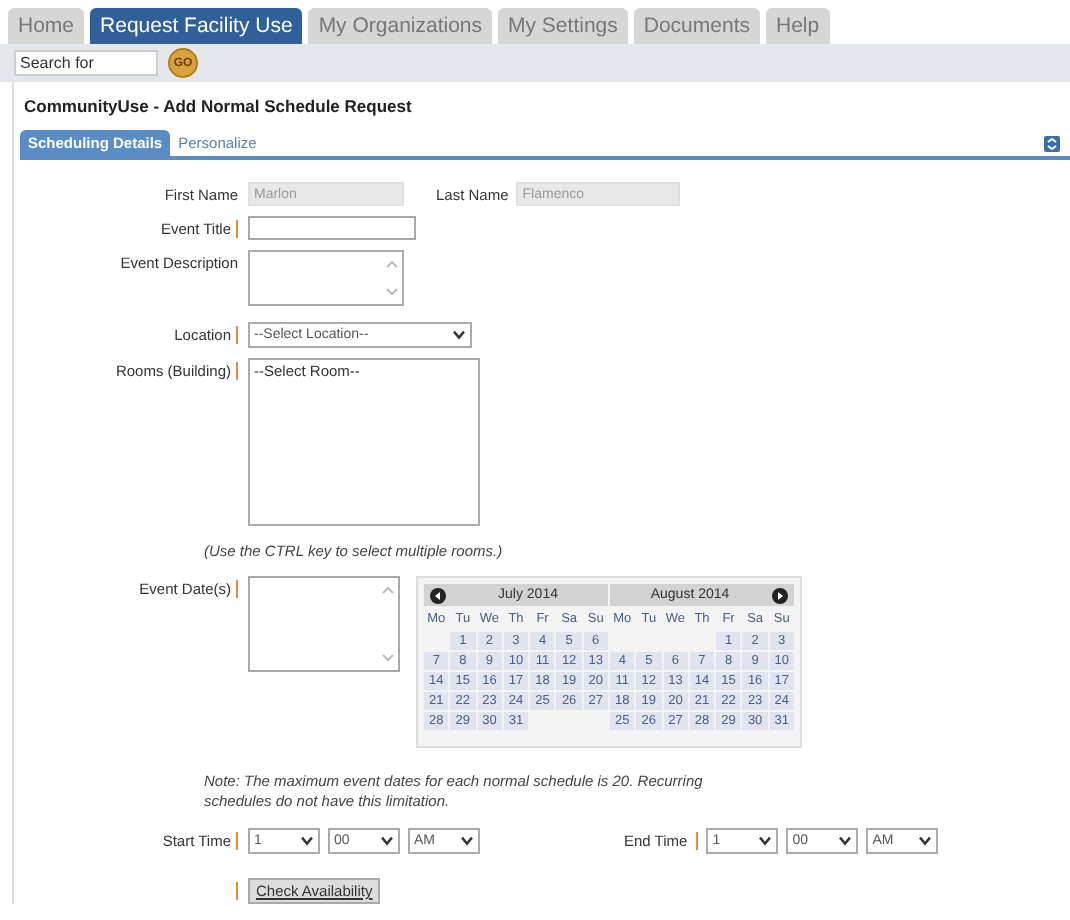 The width and height of the screenshot is (1070, 920). Describe the element at coordinates (438, 595) in the screenshot. I see `previous-month-icon` at that location.